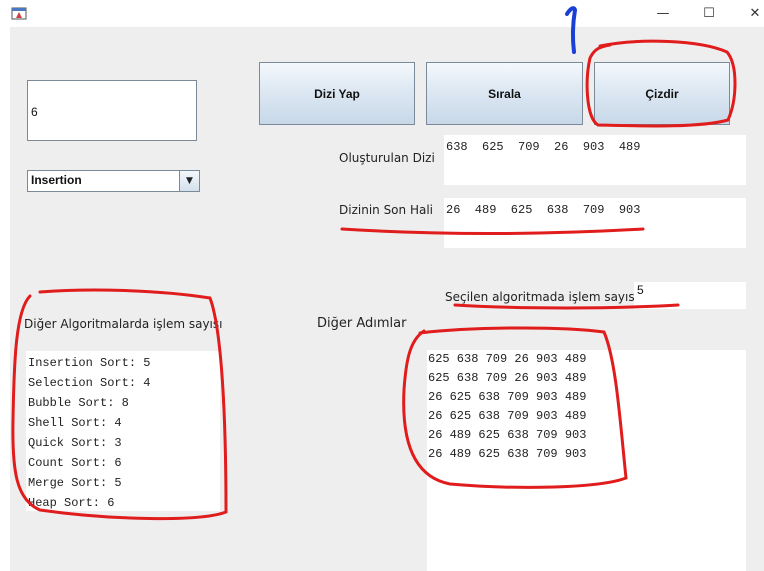 The height and width of the screenshot is (571, 764). Describe the element at coordinates (662, 93) in the screenshot. I see `draw-button: Çizdir` at that location.